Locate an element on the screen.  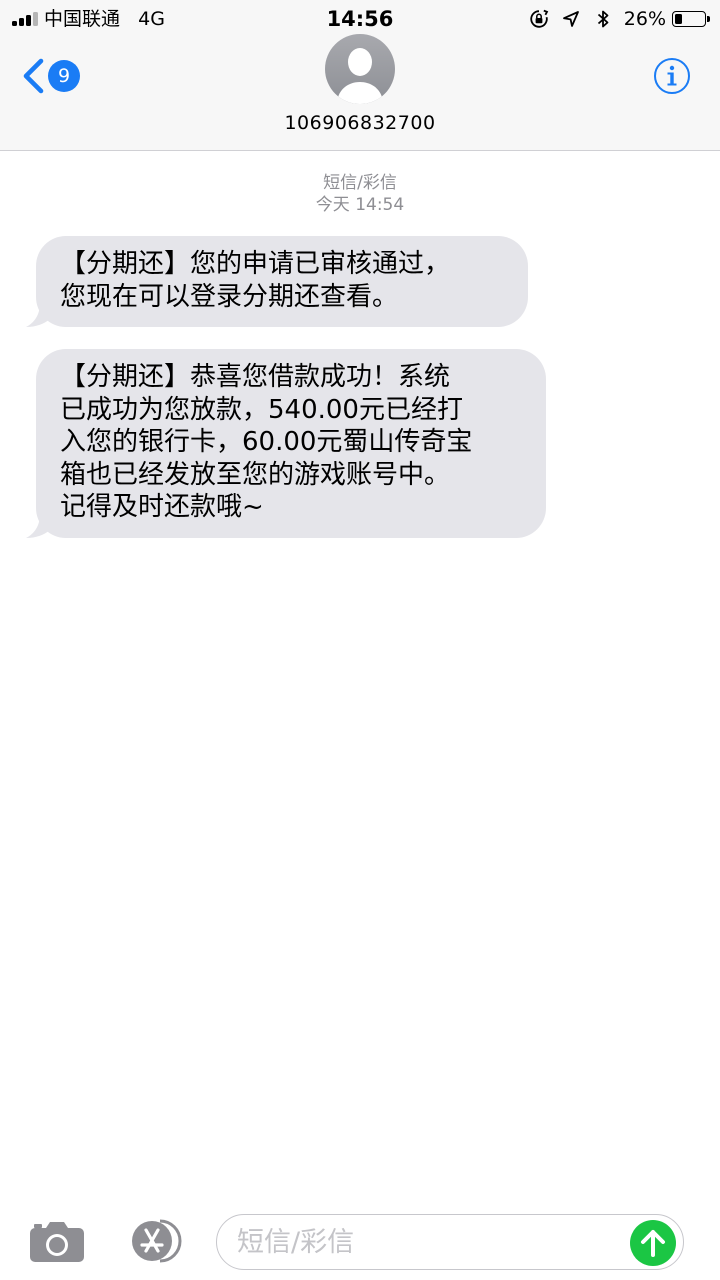
contact-avatar is located at coordinates (360, 69).